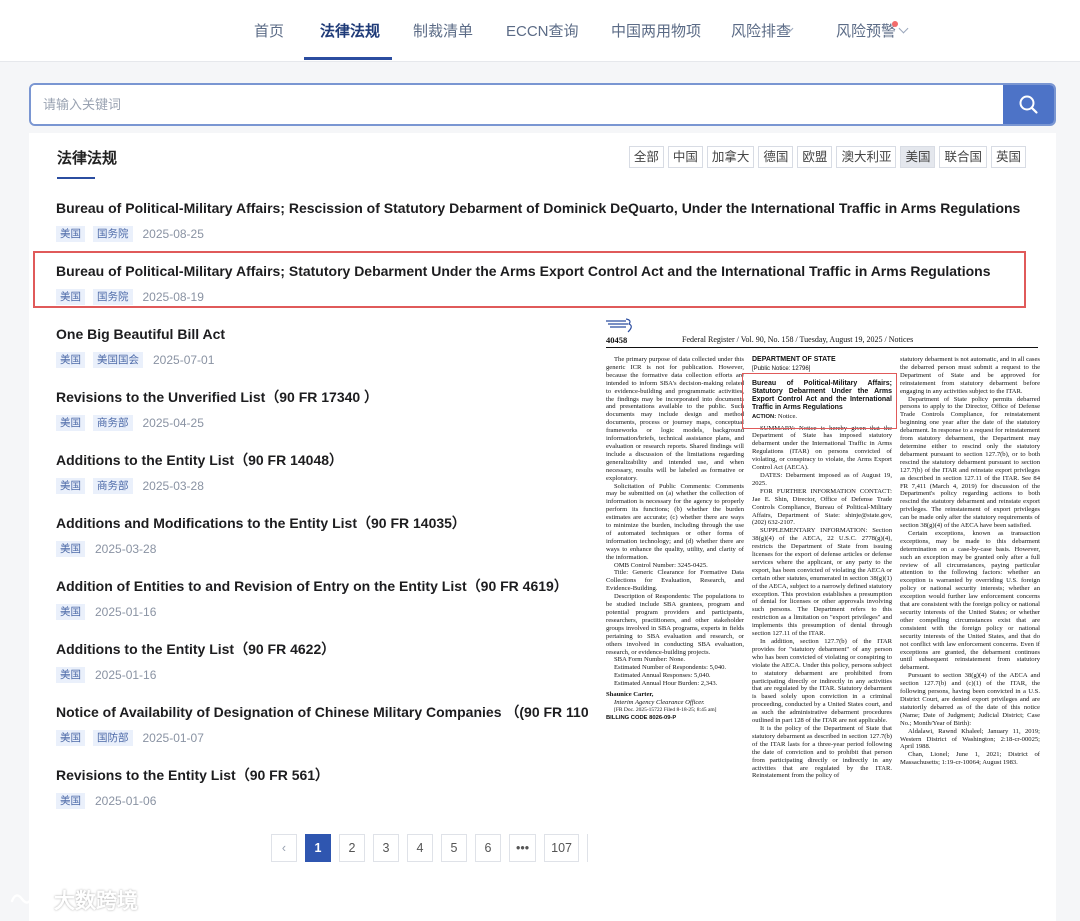  I want to click on active-tab-indicator, so click(348, 58).